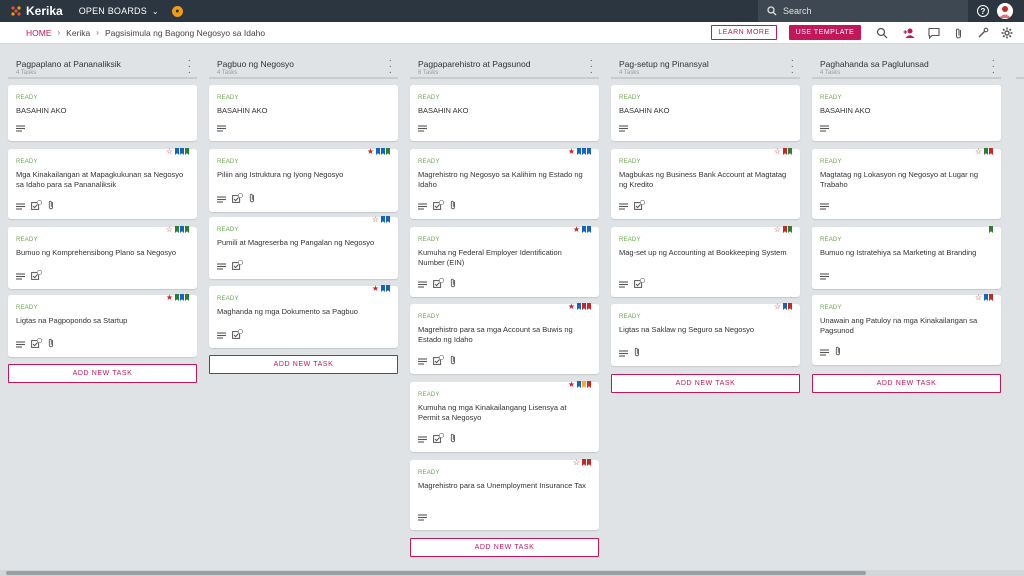 This screenshot has height=576, width=1024. I want to click on task-title: Ligtas na Pagpopondo sa Startup, so click(101, 321).